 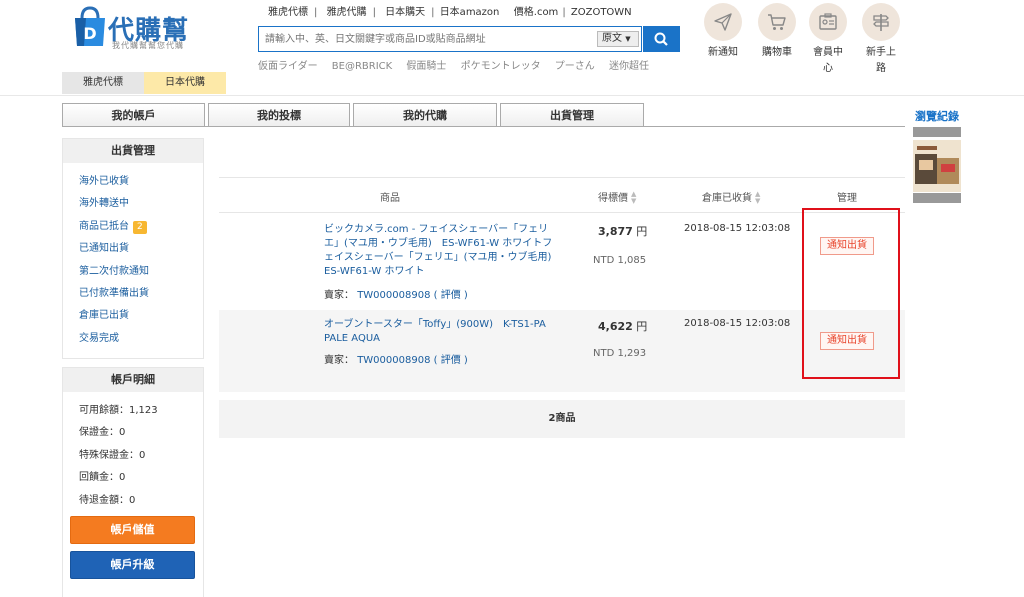 I want to click on top-link-yahoo-bid: 雅虎代標, so click(x=288, y=12).